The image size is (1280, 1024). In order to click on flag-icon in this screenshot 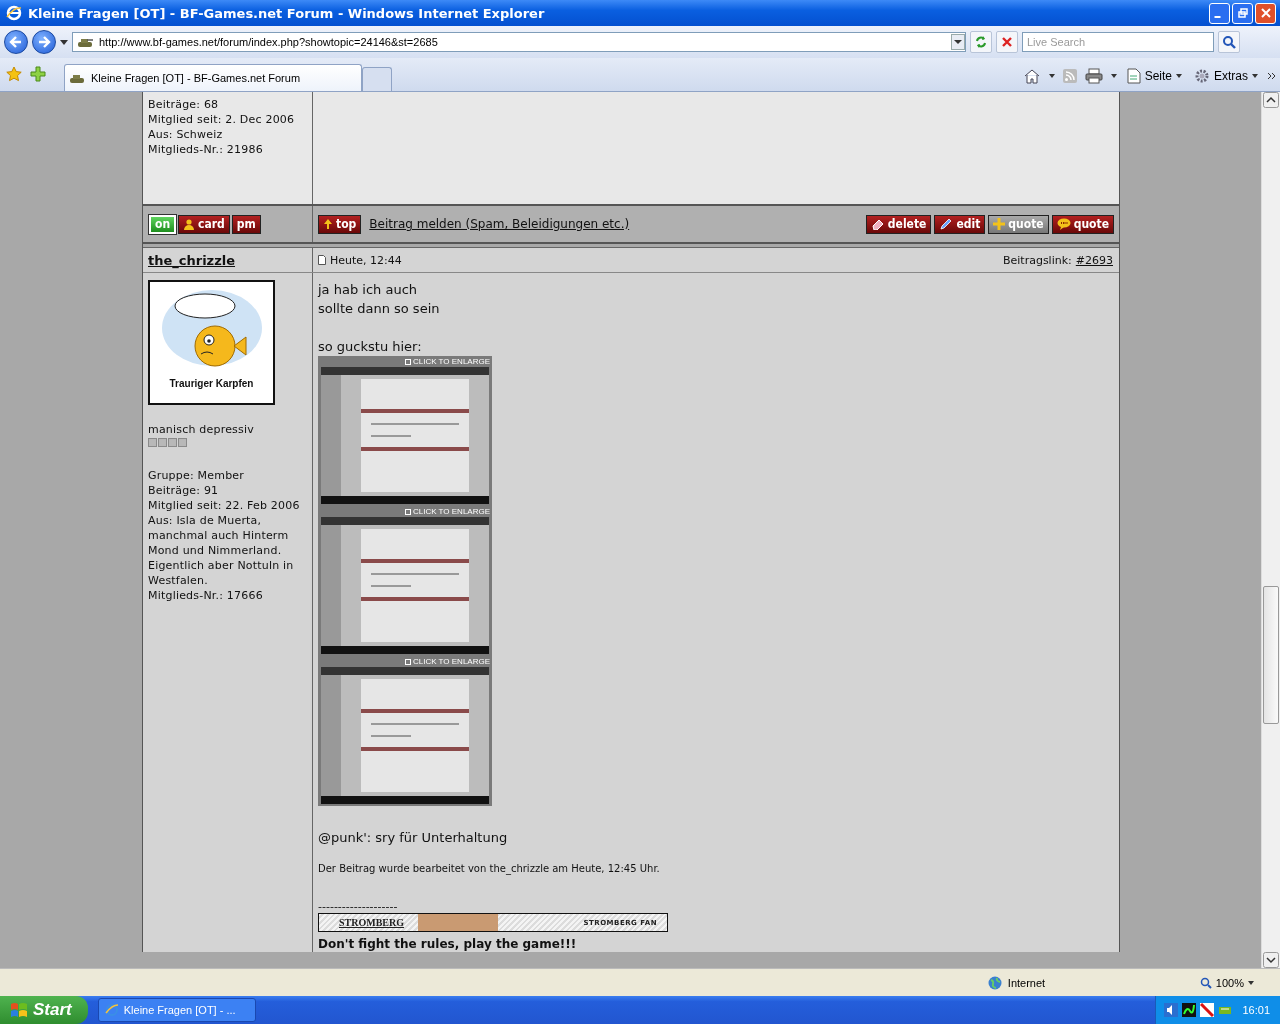, I will do `click(19, 1010)`.